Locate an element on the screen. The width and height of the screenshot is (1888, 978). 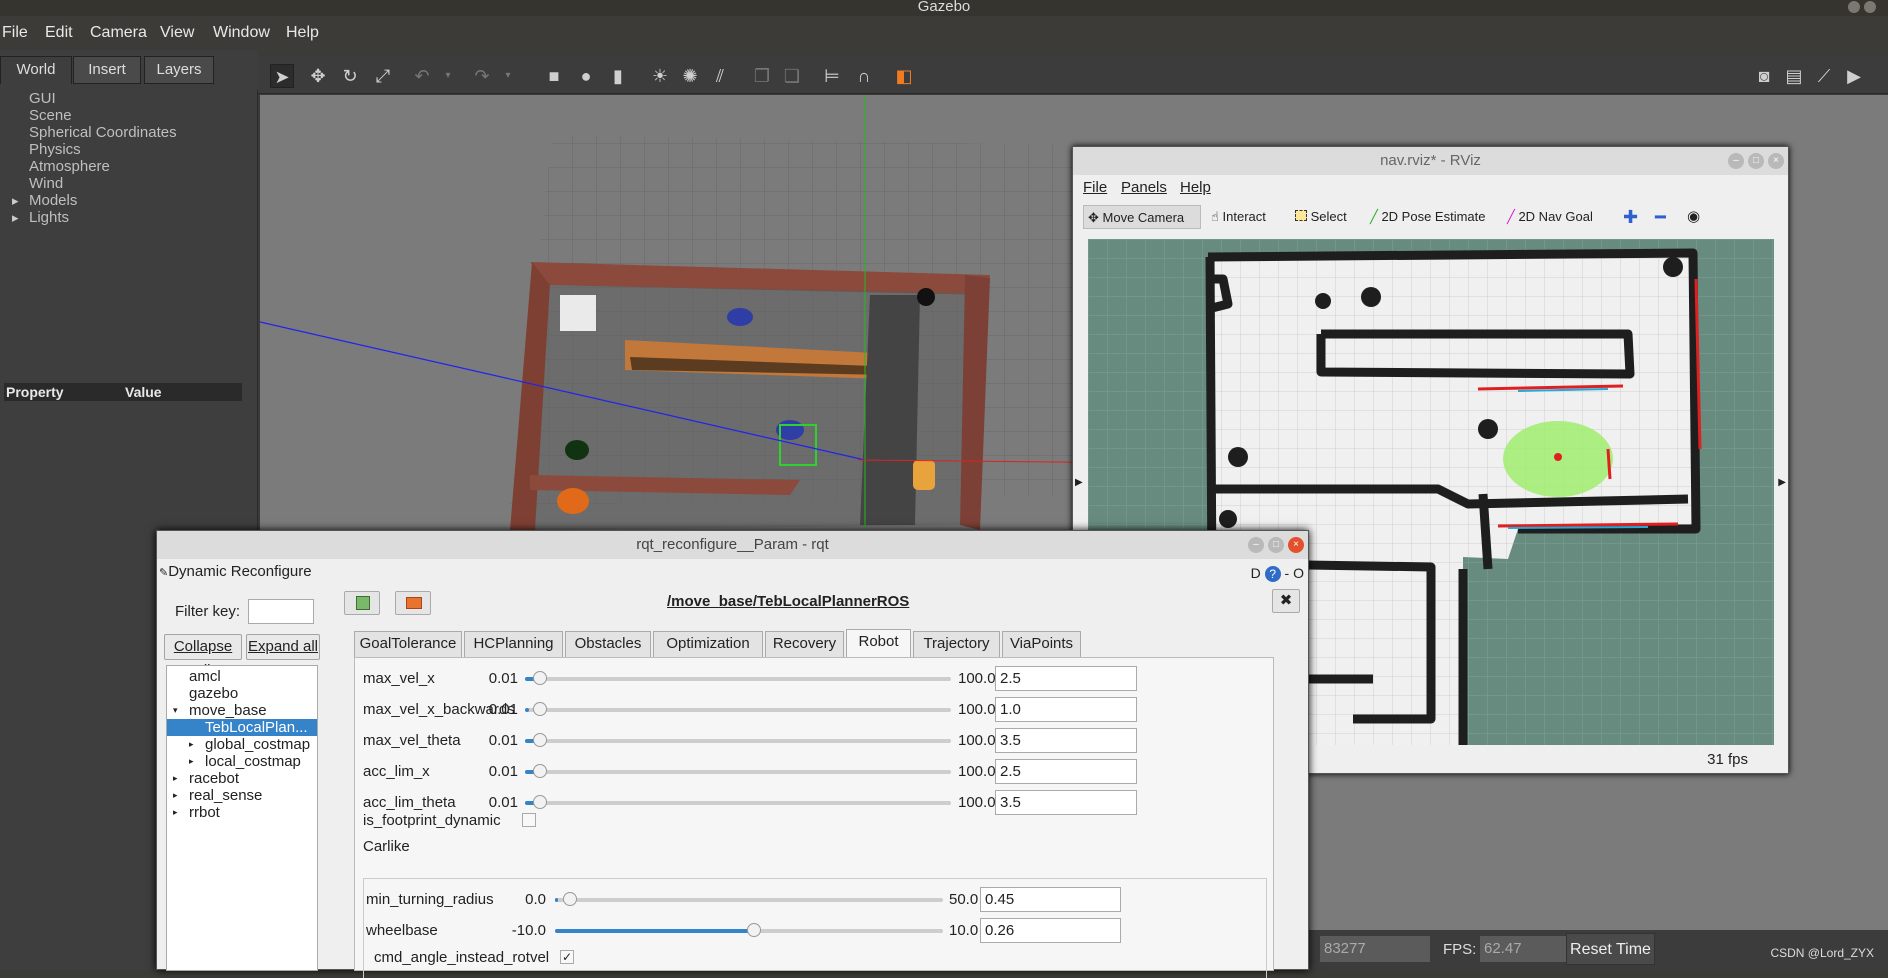
tab-viapoints: ViaPoints is located at coordinates (1041, 644).